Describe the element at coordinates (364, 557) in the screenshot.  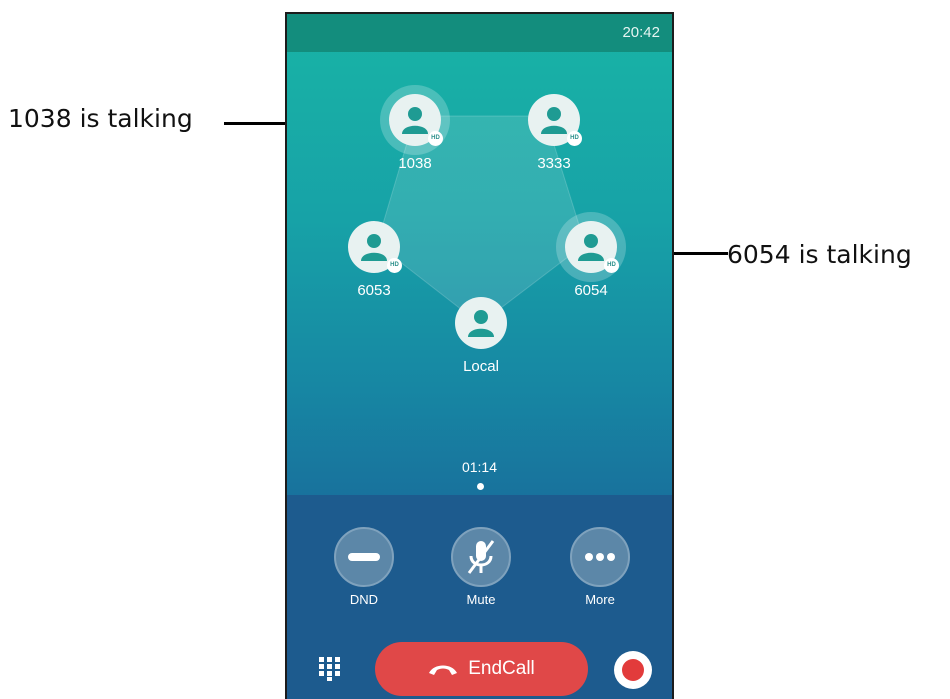
I see `dnd-icon` at that location.